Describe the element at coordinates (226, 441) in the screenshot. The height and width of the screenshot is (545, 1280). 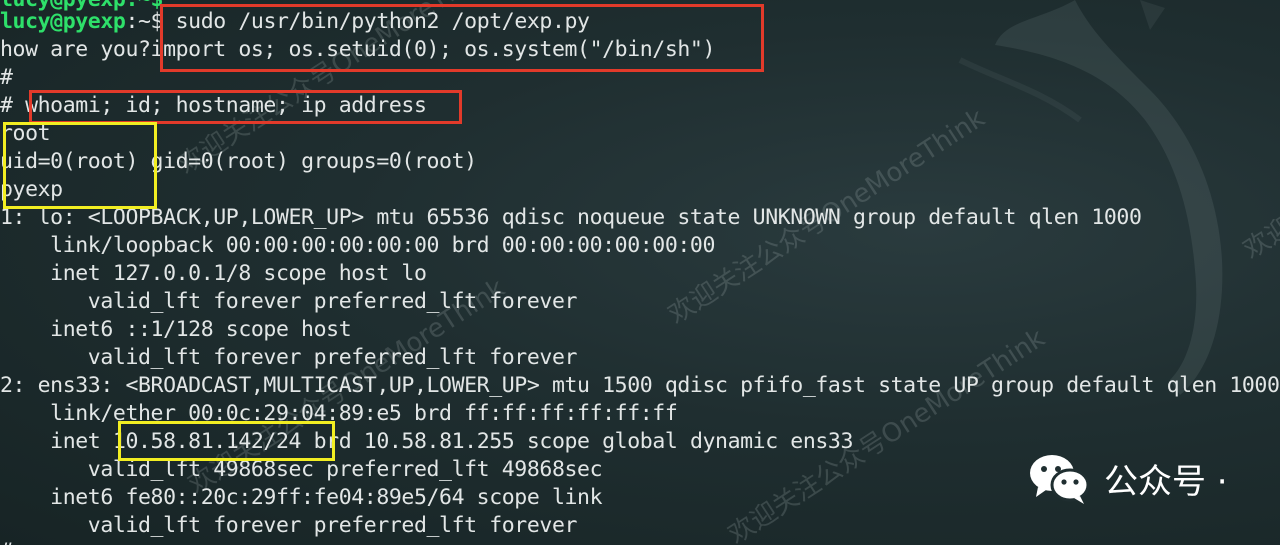
I see `highlight-ip-address` at that location.